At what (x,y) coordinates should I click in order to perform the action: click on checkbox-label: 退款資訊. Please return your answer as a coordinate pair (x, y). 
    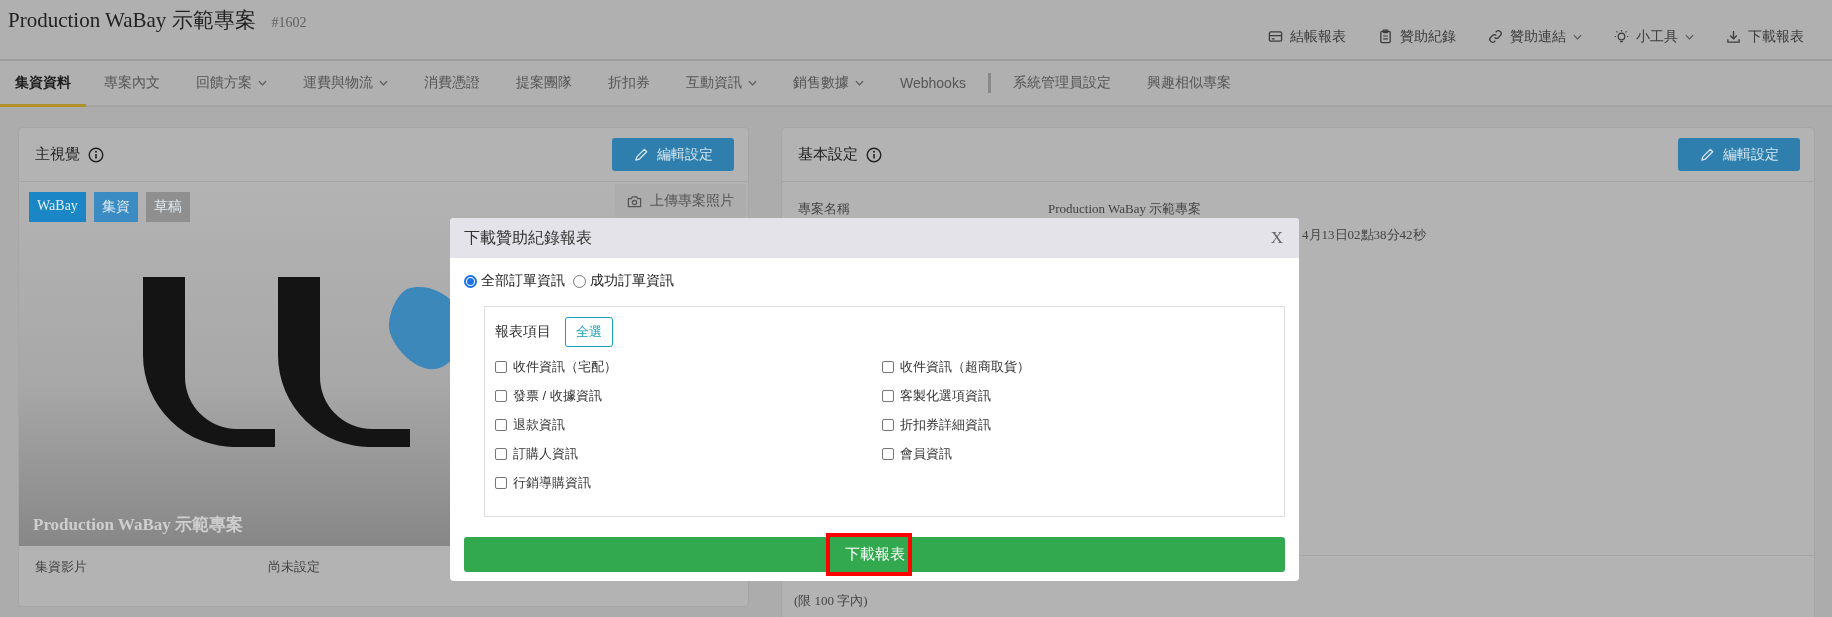
    Looking at the image, I should click on (539, 425).